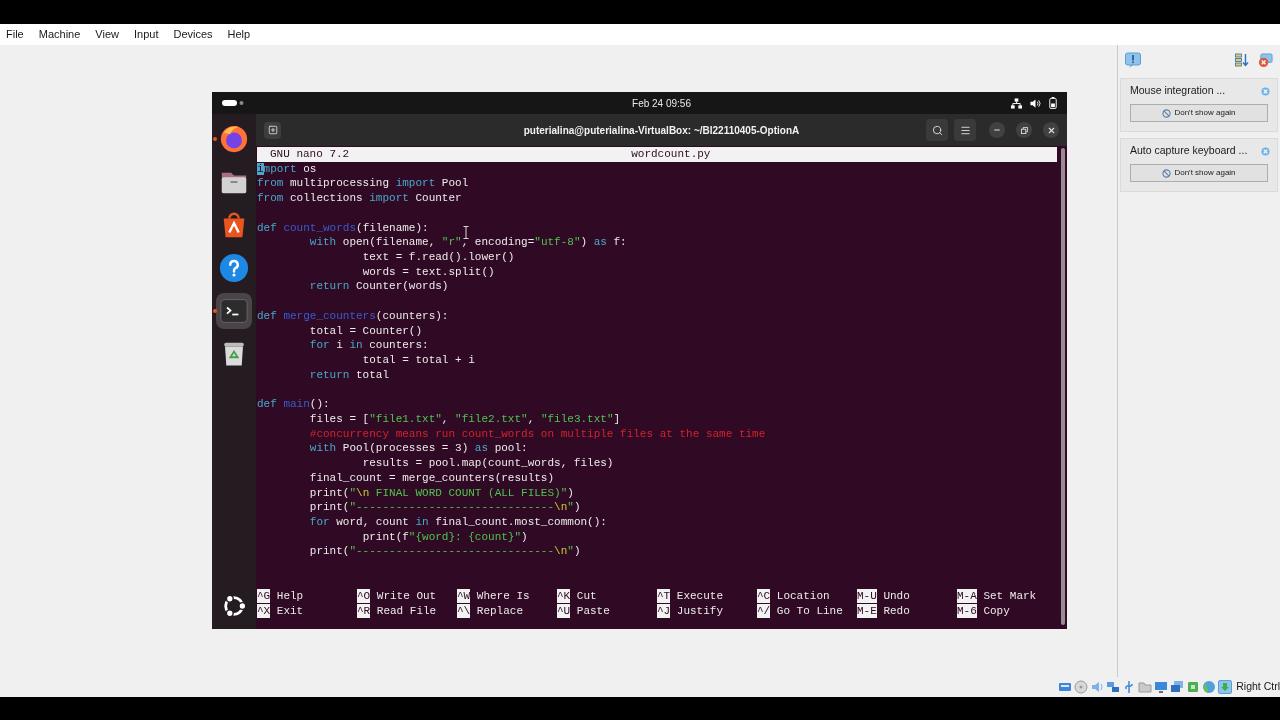 This screenshot has height=720, width=1280. I want to click on file-name: wordcount.py, so click(671, 154).